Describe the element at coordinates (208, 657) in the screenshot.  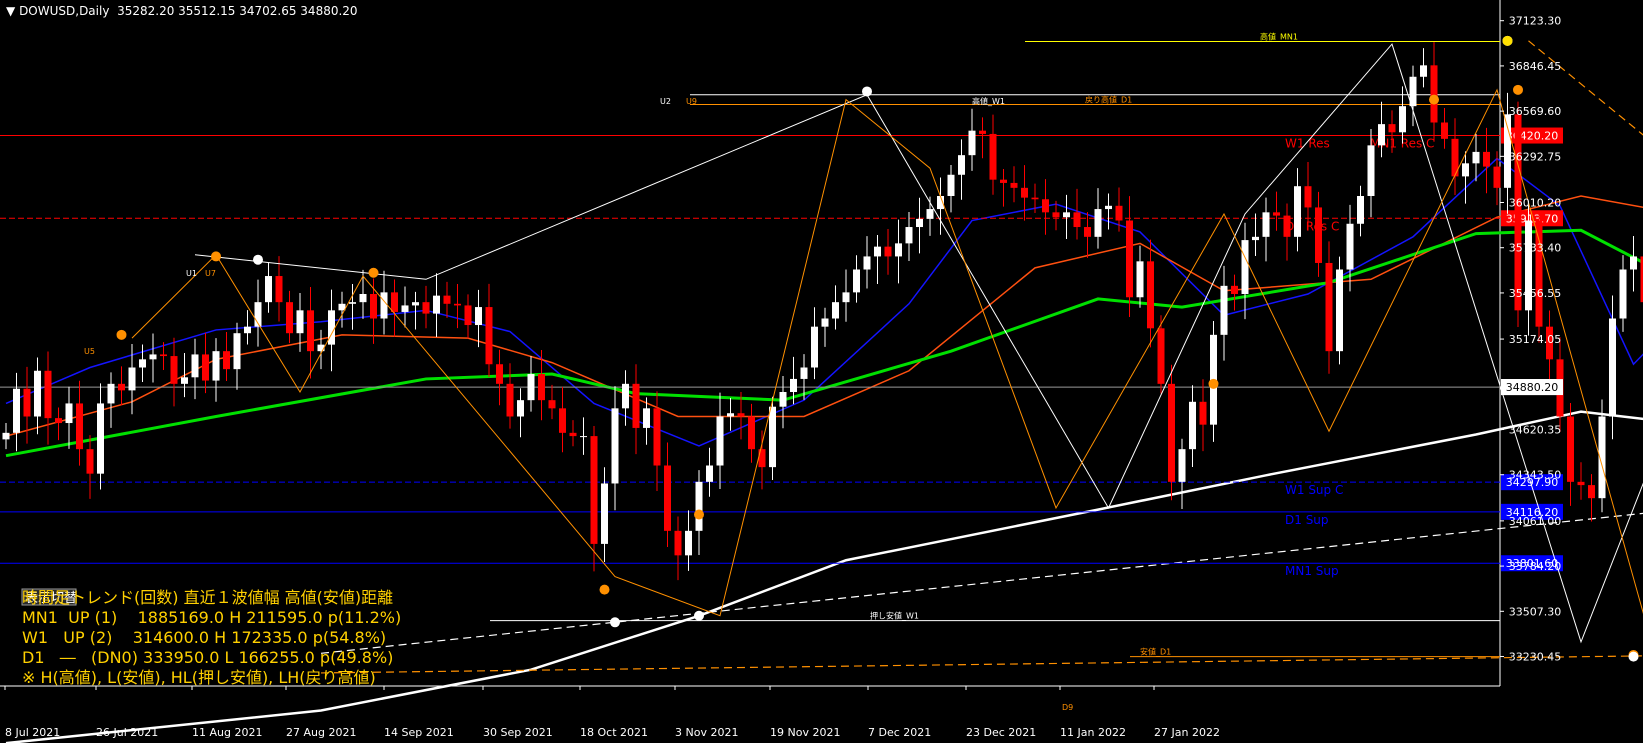
I see `info-row-d1: D1 ― (DN0) 333950.0 L 166255.0 p(49.8%)` at that location.